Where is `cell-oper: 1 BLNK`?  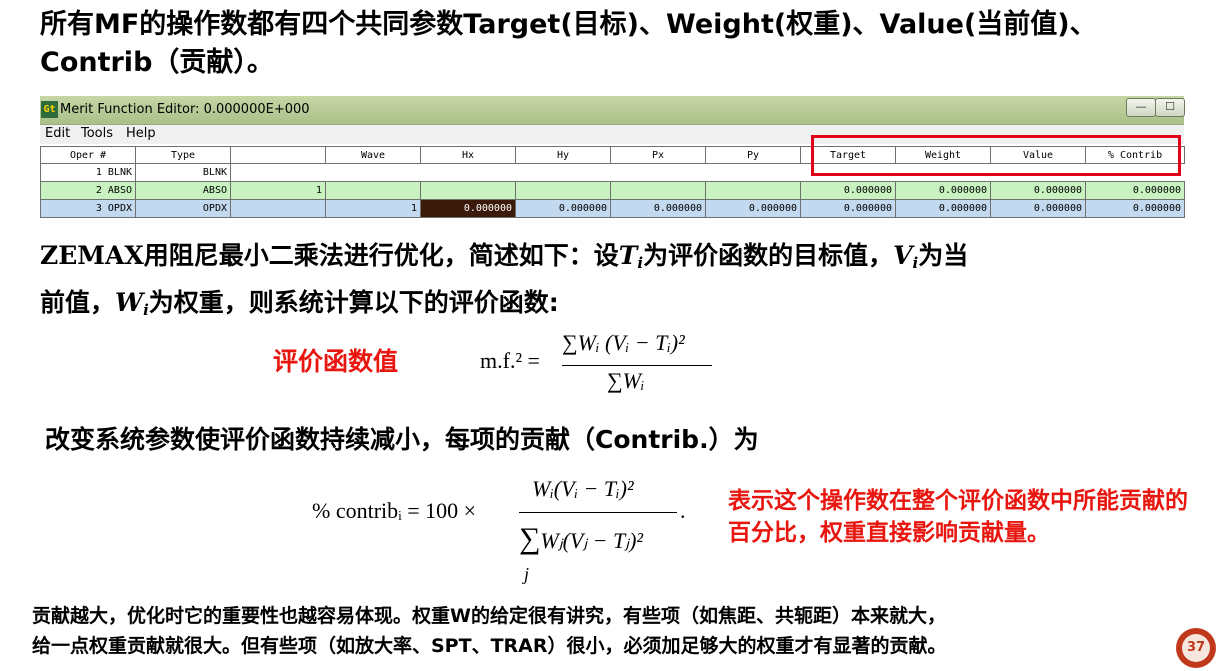 cell-oper: 1 BLNK is located at coordinates (88, 172).